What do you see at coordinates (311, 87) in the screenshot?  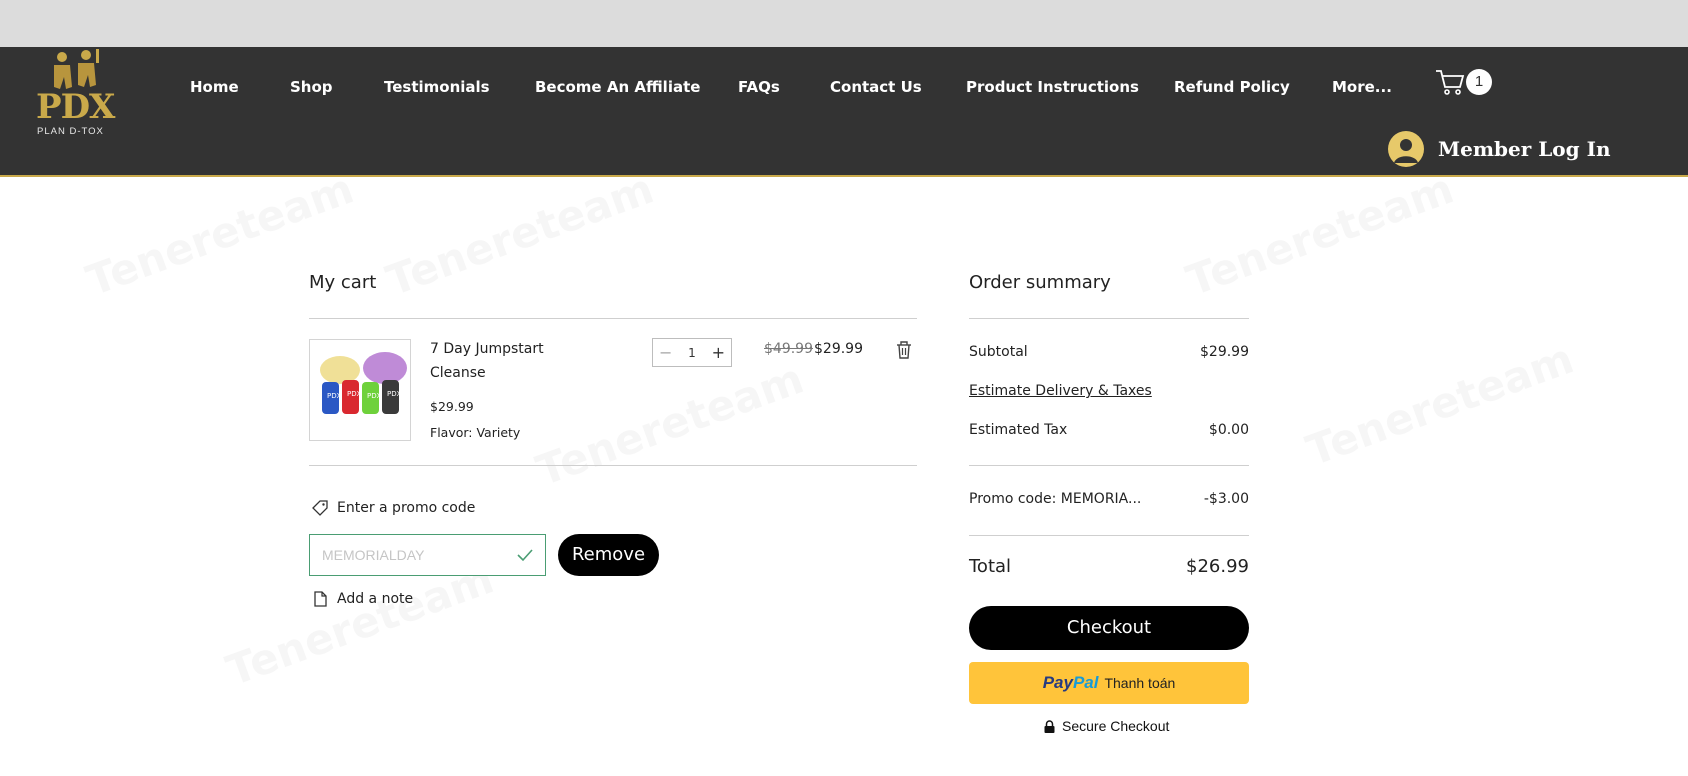 I see `nav-shop: Shop` at bounding box center [311, 87].